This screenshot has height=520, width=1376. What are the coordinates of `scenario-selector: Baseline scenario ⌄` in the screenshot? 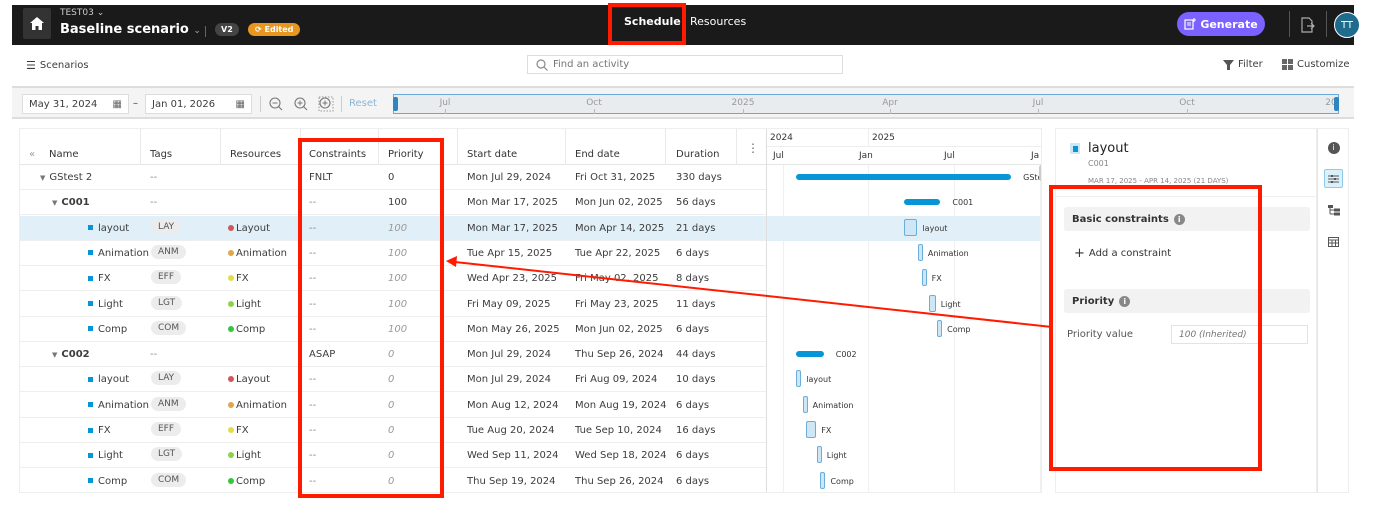 It's located at (130, 29).